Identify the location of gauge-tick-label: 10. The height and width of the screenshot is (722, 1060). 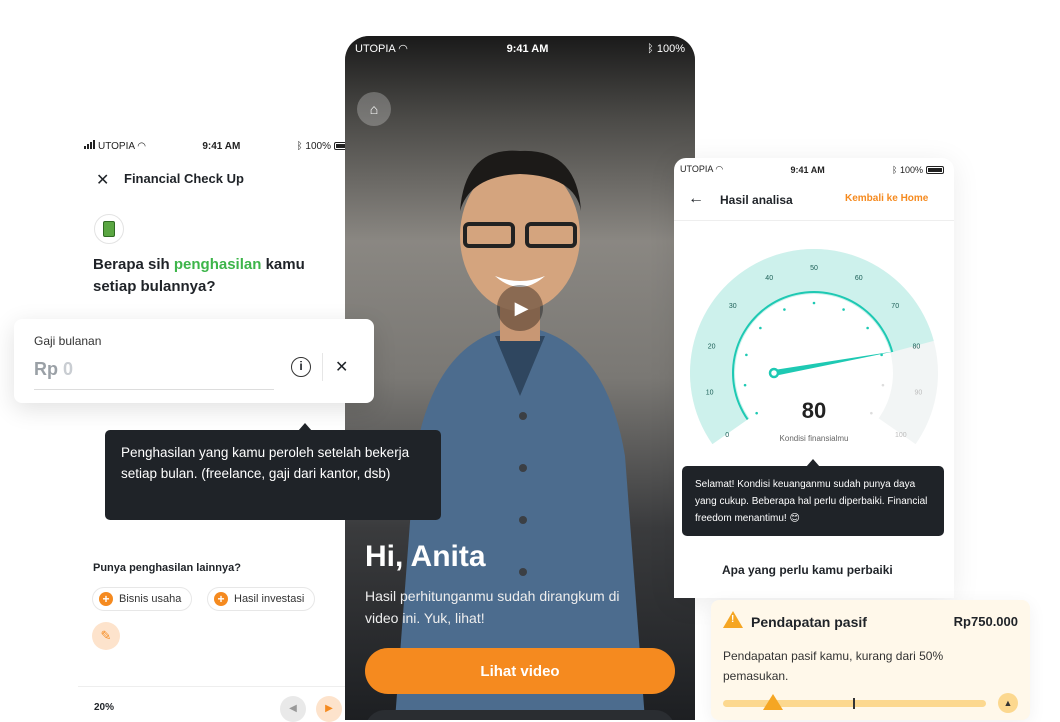
(710, 392).